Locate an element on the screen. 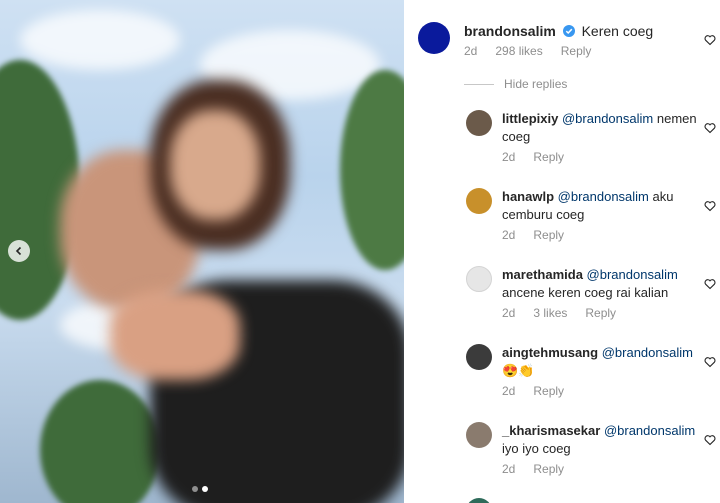 The height and width of the screenshot is (503, 720). photo-face is located at coordinates (215, 165).